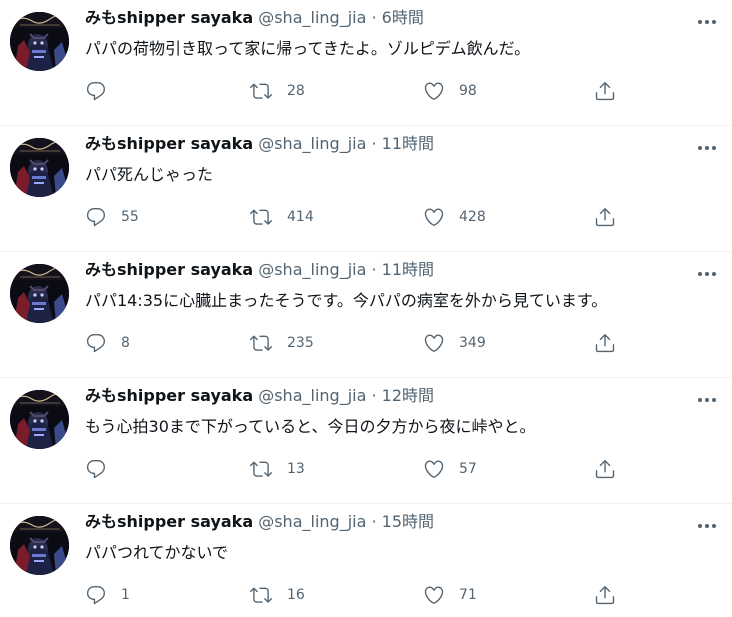  Describe the element at coordinates (296, 469) in the screenshot. I see `retweet-count: 13` at that location.